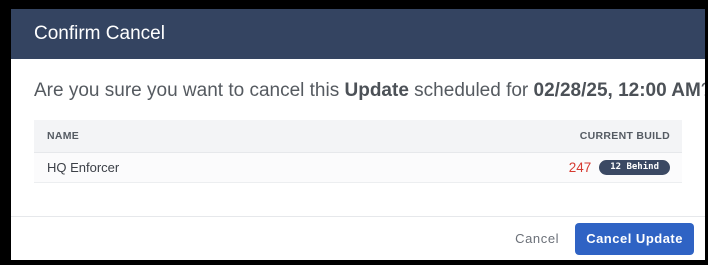 The width and height of the screenshot is (708, 265). I want to click on question-prefix: Are you sure you want to cancel this, so click(189, 90).